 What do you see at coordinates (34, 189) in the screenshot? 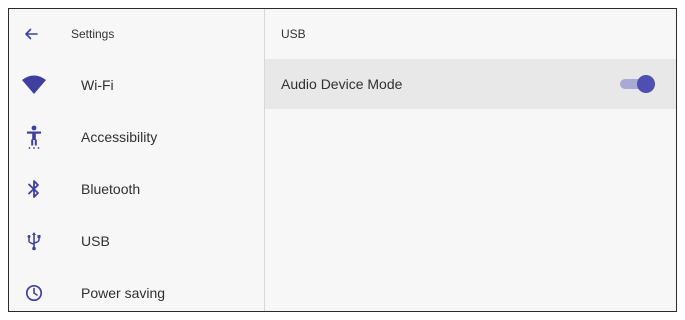
I see `bluetooth-icon` at bounding box center [34, 189].